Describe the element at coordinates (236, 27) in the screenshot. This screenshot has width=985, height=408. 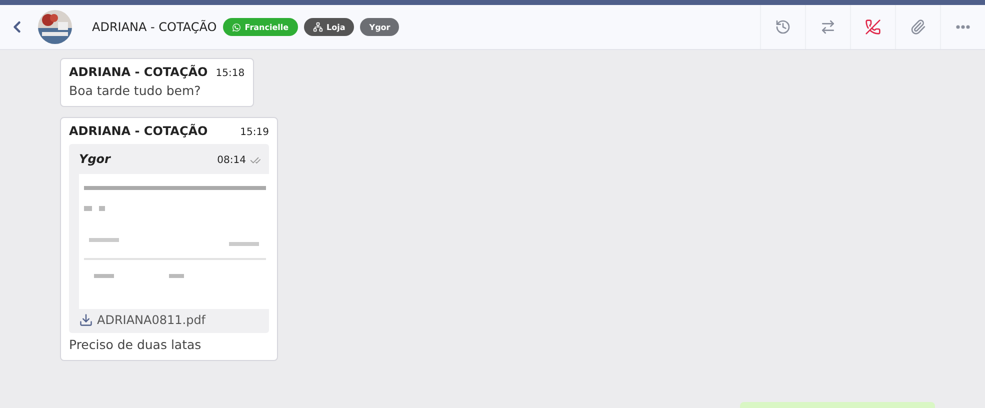
I see `whatsapp-icon` at that location.